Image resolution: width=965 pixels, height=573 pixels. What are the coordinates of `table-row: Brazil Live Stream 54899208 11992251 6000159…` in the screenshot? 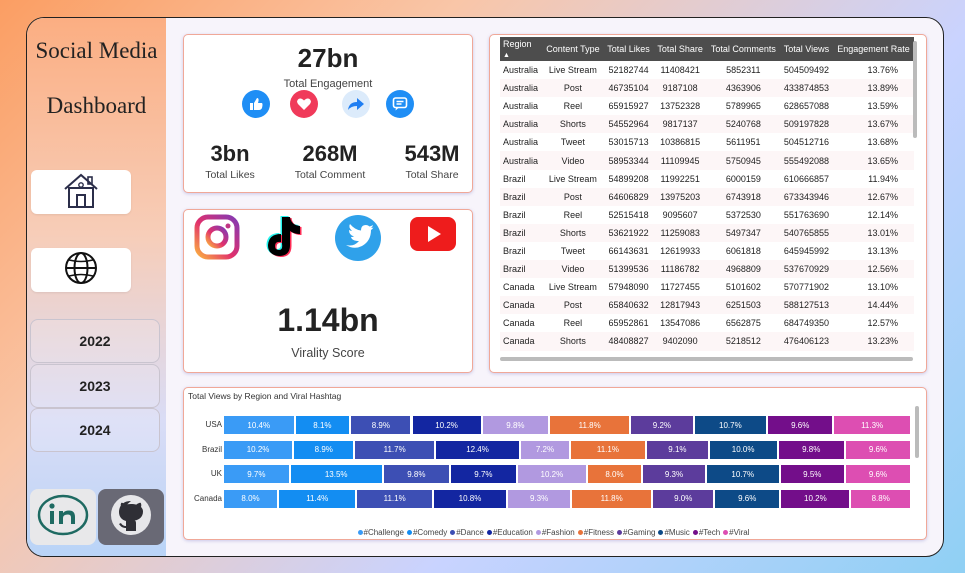 It's located at (707, 179).